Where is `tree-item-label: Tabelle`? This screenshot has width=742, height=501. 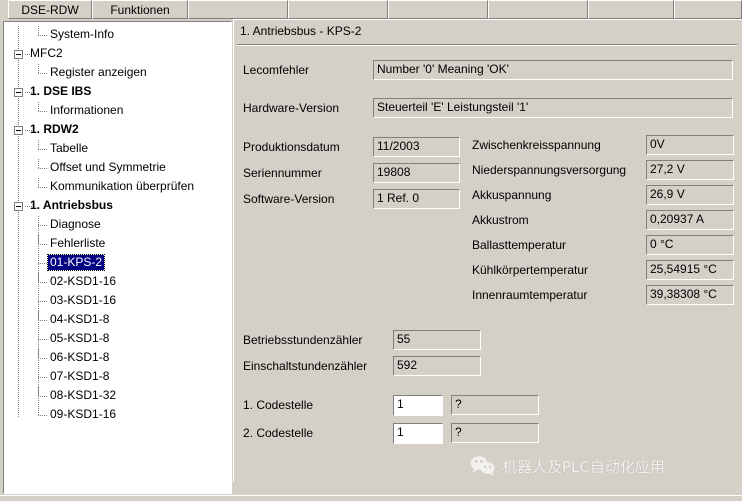
tree-item-label: Tabelle is located at coordinates (69, 148).